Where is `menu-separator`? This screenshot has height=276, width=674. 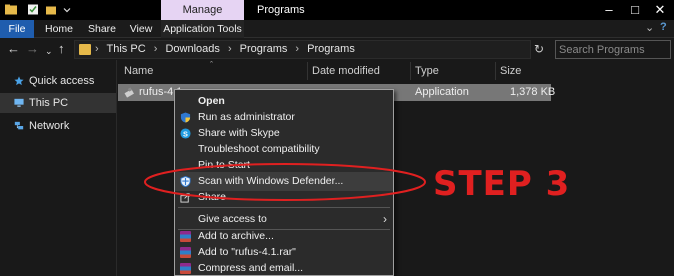
menu-separator is located at coordinates (284, 207).